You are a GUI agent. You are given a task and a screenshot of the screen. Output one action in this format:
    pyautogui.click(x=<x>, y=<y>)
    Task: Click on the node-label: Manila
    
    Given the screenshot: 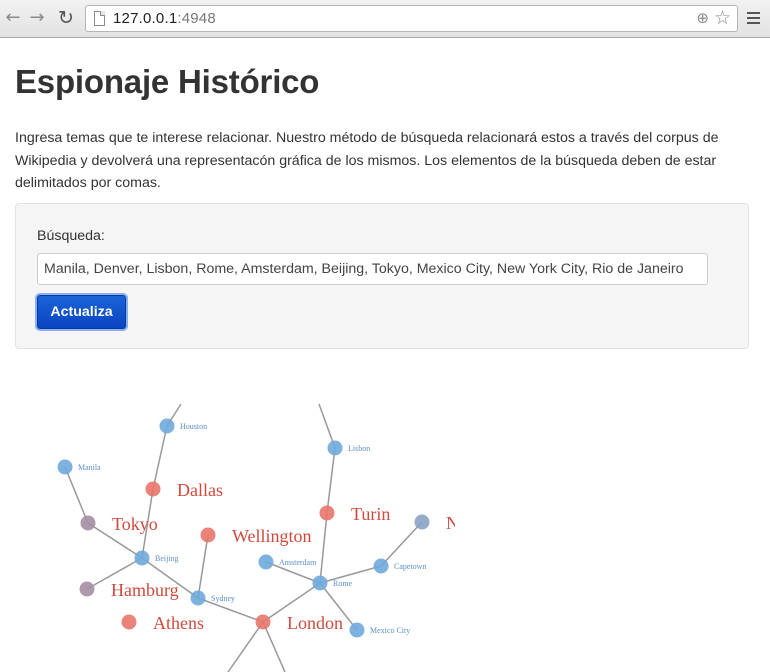 What is the action you would take?
    pyautogui.click(x=89, y=467)
    